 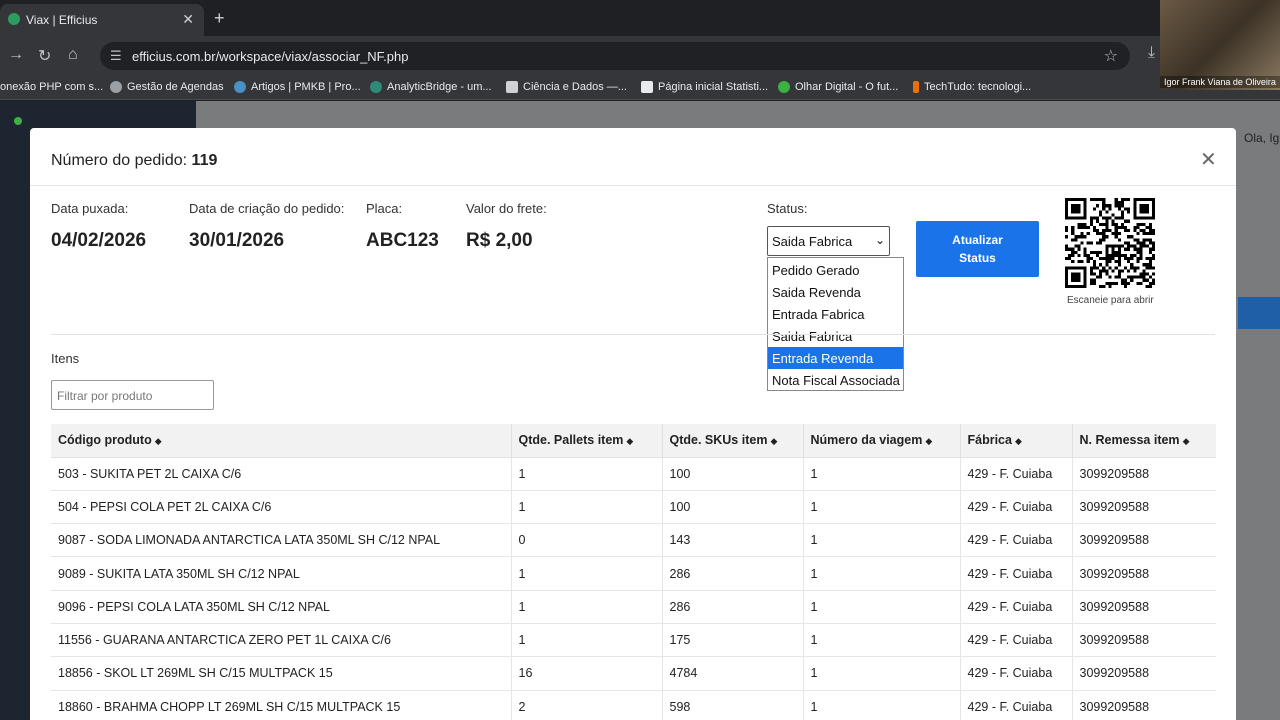 I want to click on table-cell: 100, so click(x=733, y=507).